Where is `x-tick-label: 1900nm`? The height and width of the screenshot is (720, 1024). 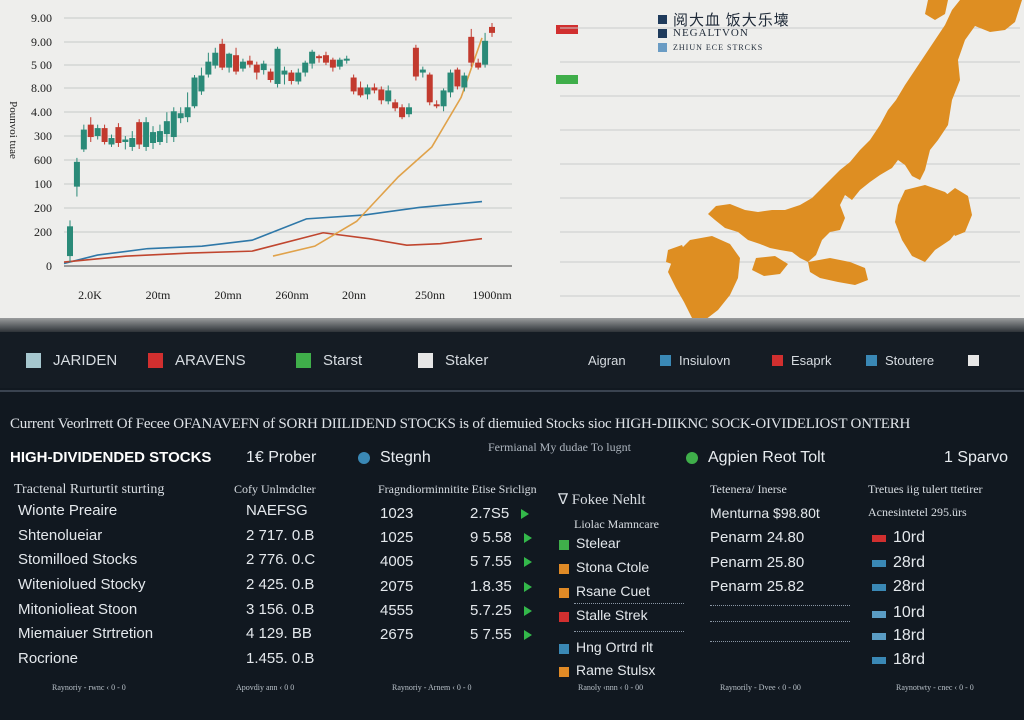
x-tick-label: 1900nm is located at coordinates (492, 295).